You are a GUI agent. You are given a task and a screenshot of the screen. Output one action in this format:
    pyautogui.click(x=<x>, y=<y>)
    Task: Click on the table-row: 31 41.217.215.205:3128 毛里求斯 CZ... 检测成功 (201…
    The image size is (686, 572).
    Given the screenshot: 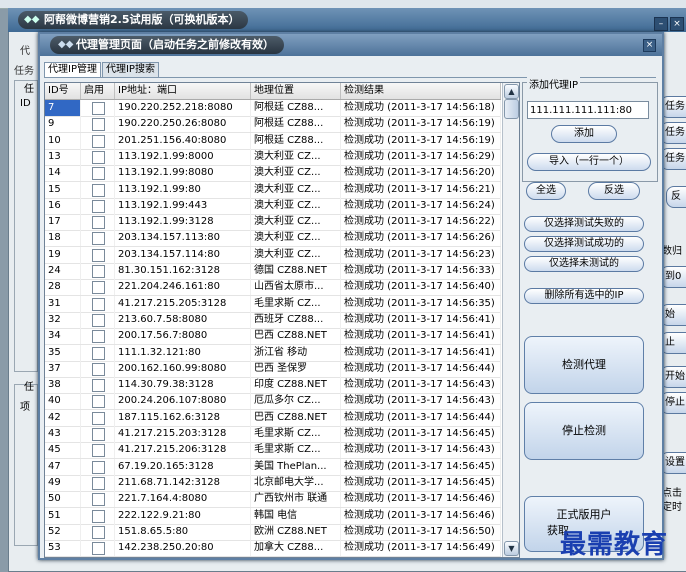 What is the action you would take?
    pyautogui.click(x=273, y=304)
    